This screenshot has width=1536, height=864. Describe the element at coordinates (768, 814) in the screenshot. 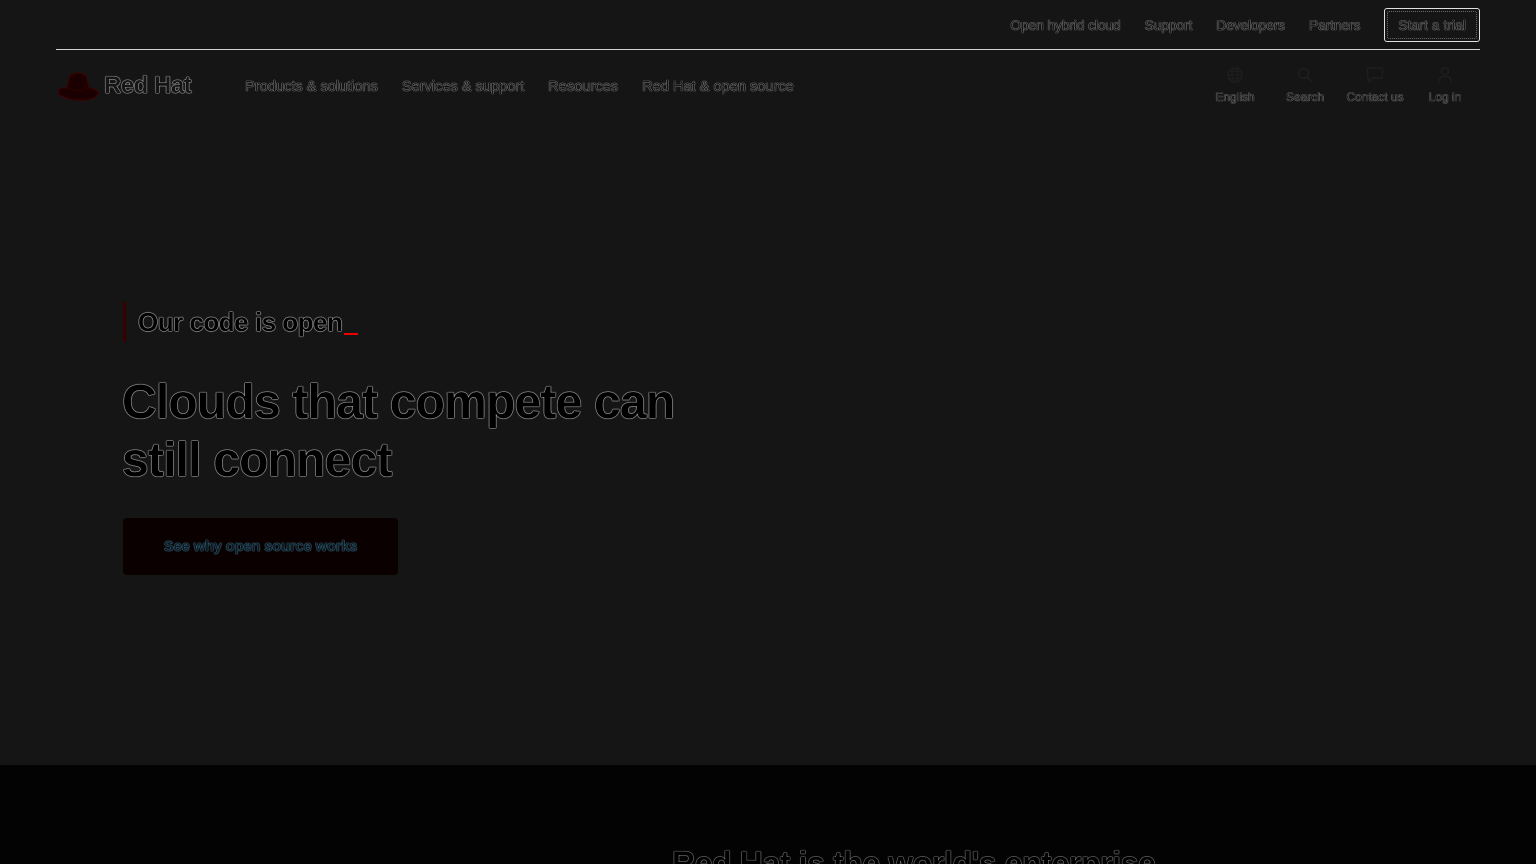

I see `intro-section: Red Hat is the world's enterprise` at that location.